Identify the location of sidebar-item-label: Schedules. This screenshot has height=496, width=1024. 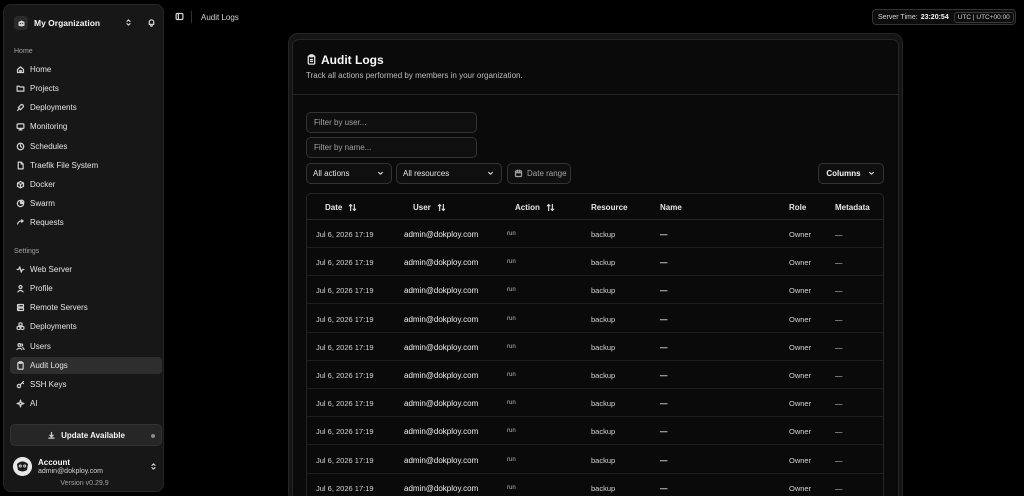
(49, 146).